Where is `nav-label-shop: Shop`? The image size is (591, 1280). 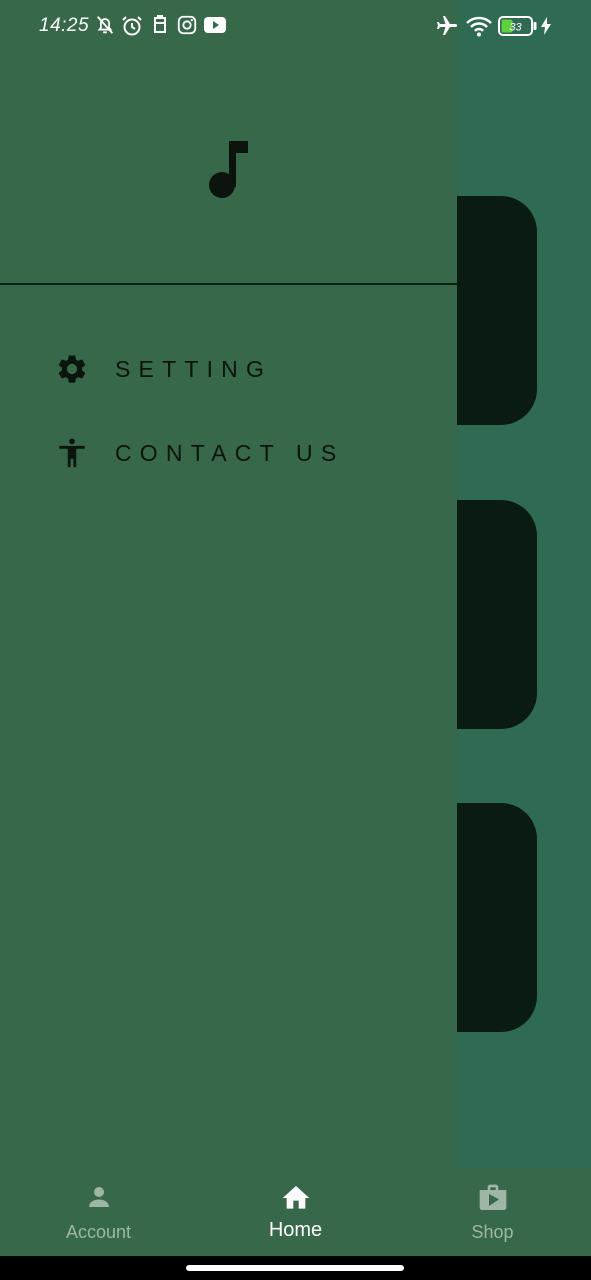 nav-label-shop: Shop is located at coordinates (492, 1232).